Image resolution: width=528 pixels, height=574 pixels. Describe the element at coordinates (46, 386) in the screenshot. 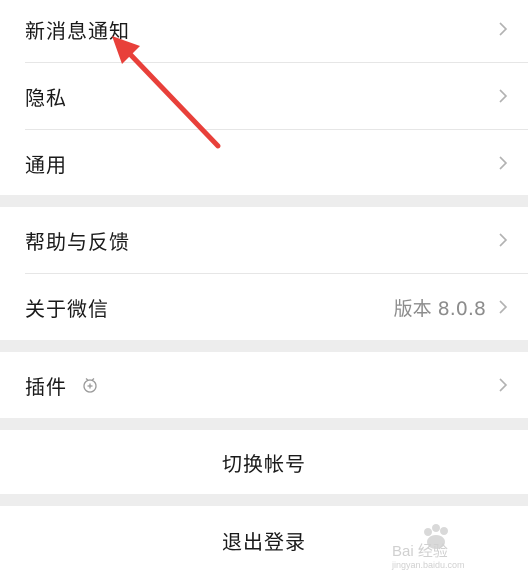

I see `settings-item-label: 插件` at that location.